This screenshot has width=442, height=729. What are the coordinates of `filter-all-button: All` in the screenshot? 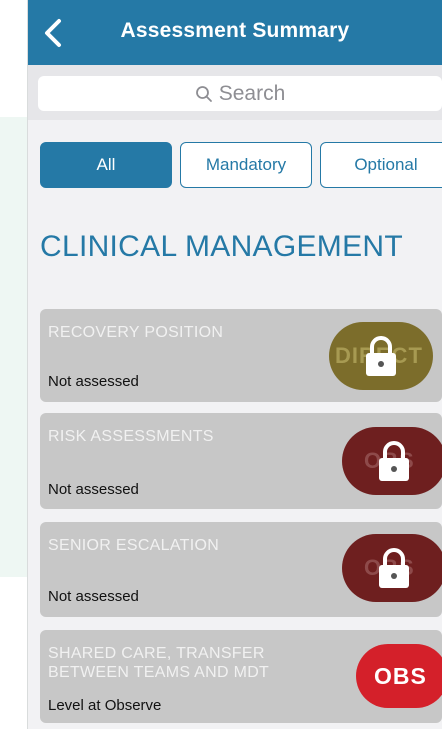 It's located at (106, 165).